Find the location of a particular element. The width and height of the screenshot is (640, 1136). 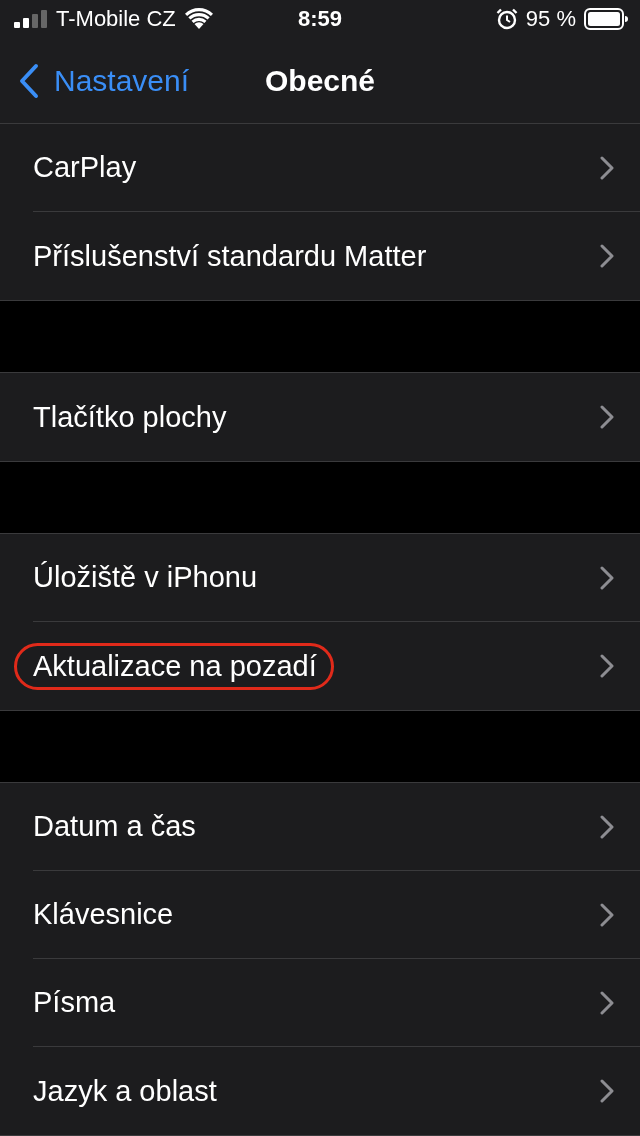

carrier-name: T-Mobile CZ is located at coordinates (116, 19).